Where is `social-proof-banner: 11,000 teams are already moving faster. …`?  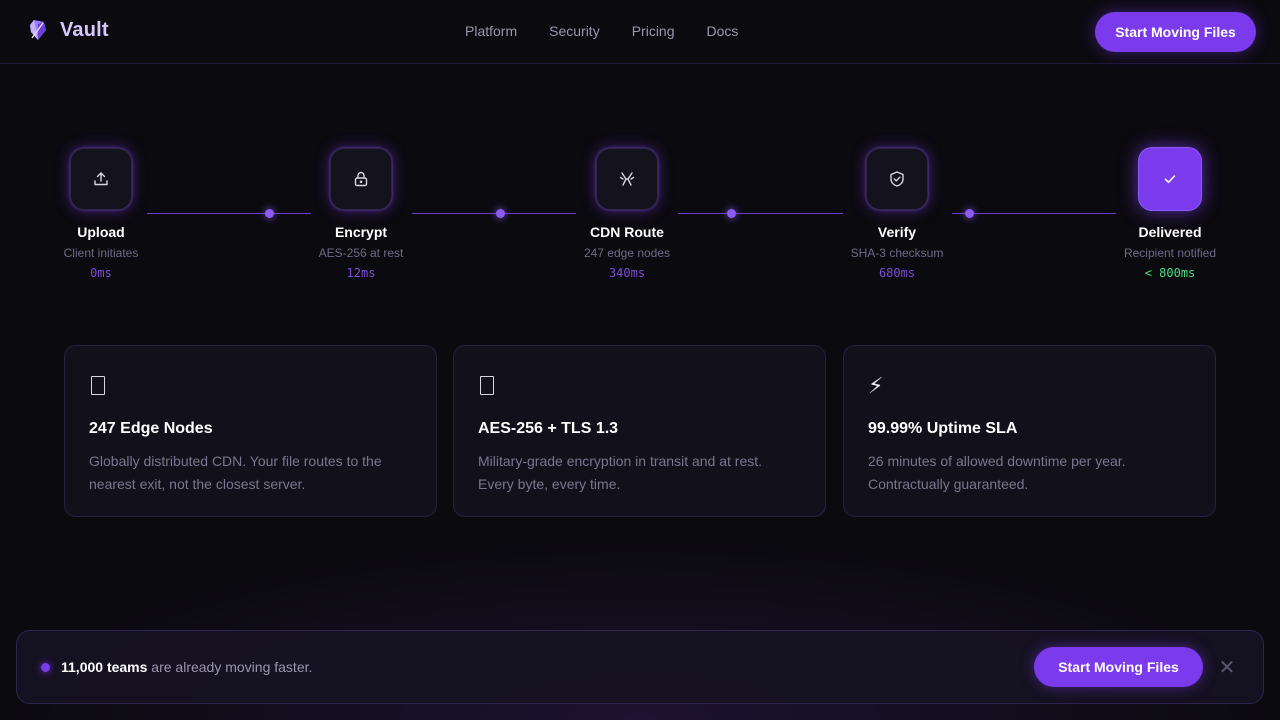 social-proof-banner: 11,000 teams are already moving faster. … is located at coordinates (640, 667).